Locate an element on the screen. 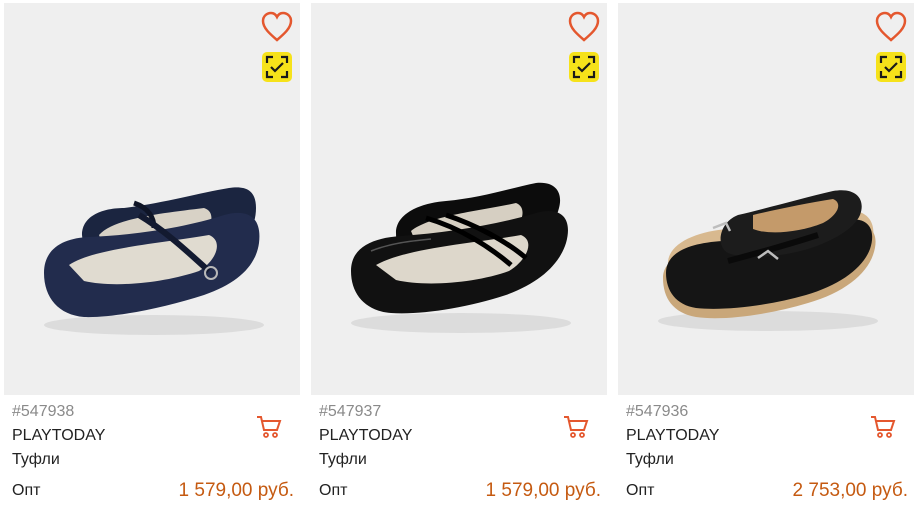 The height and width of the screenshot is (510, 920). patent-mary-jane-image is located at coordinates (461, 257).